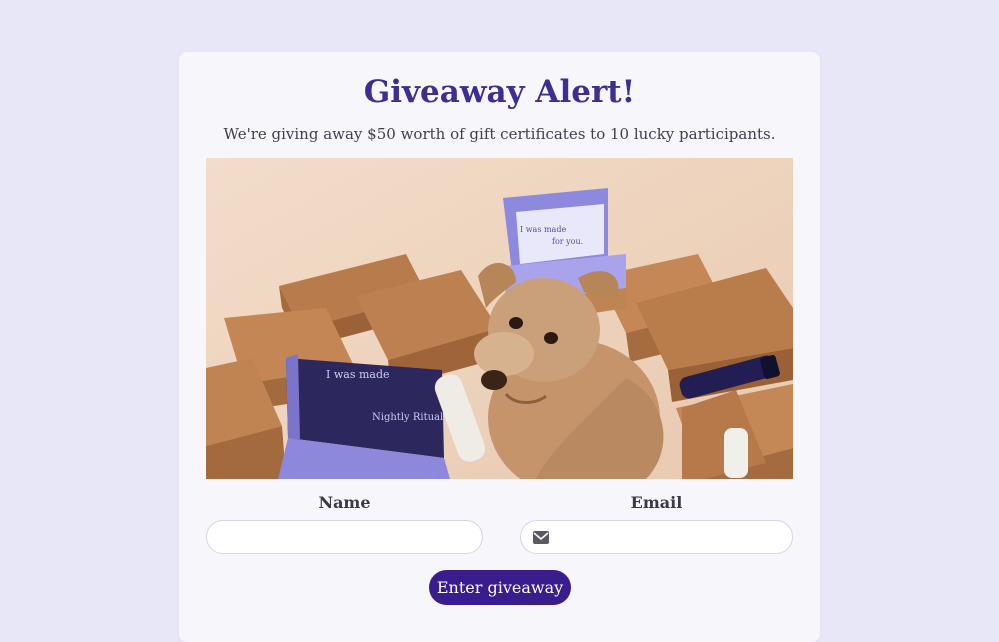  What do you see at coordinates (349, 537) in the screenshot?
I see `name-input` at bounding box center [349, 537].